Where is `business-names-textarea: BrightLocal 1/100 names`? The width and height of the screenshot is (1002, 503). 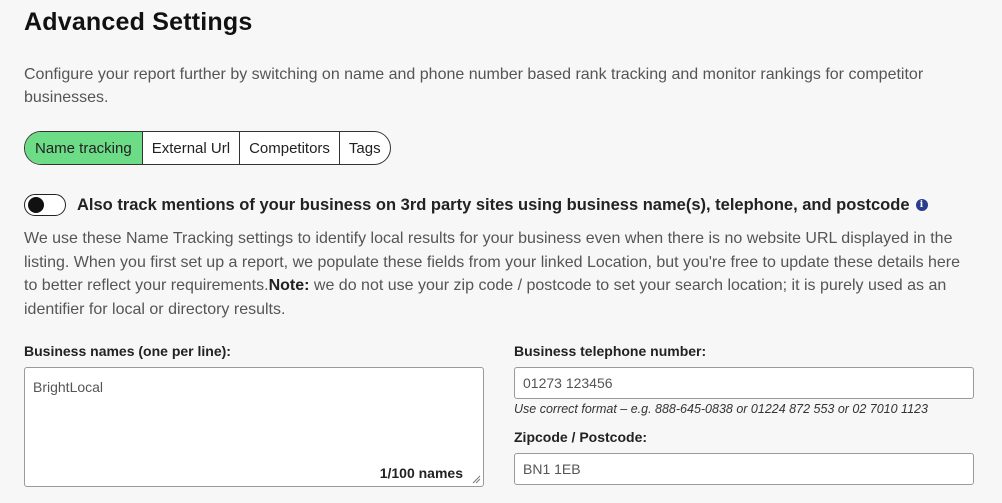
business-names-textarea: BrightLocal 1/100 names is located at coordinates (254, 427).